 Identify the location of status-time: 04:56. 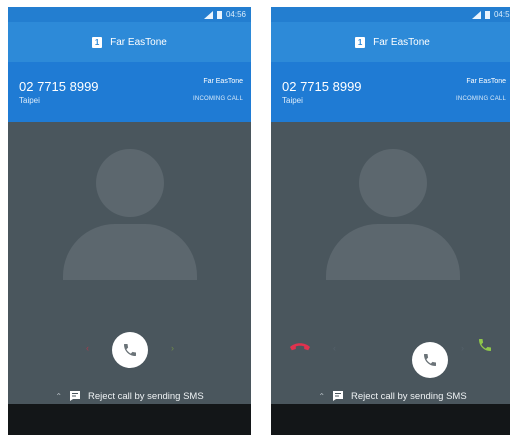
(235, 14).